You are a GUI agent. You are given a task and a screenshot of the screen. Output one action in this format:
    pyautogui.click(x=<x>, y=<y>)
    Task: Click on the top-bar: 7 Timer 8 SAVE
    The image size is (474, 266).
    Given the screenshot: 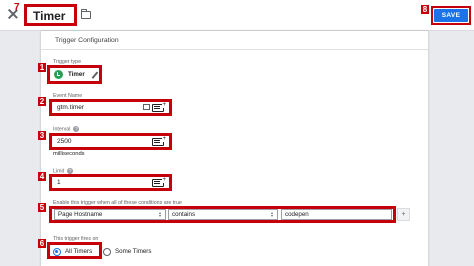 What is the action you would take?
    pyautogui.click(x=237, y=15)
    